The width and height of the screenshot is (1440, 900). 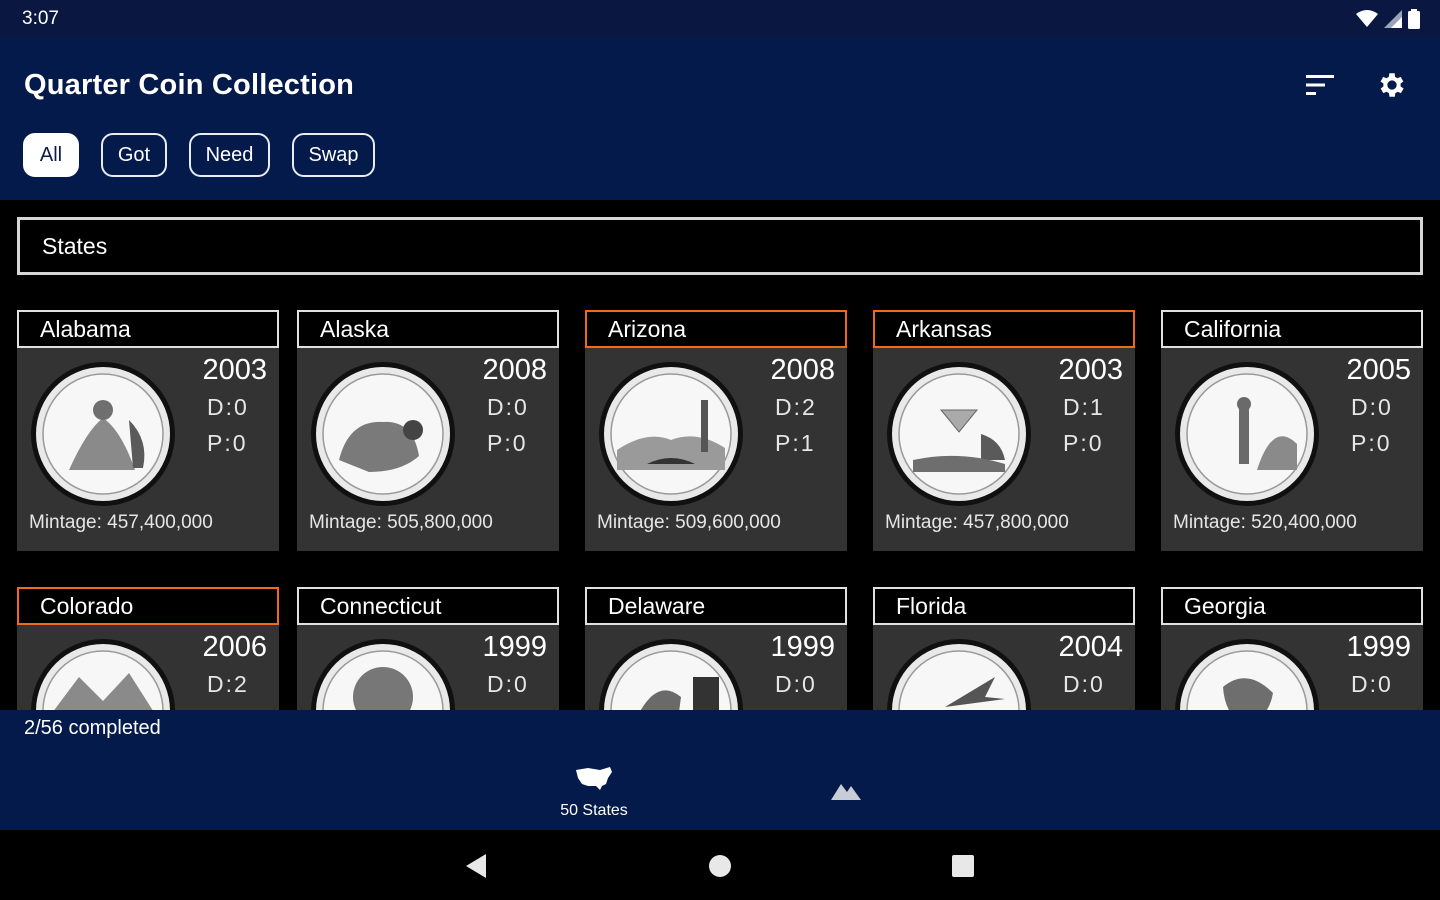 I want to click on coin-year: 2006, so click(x=234, y=647).